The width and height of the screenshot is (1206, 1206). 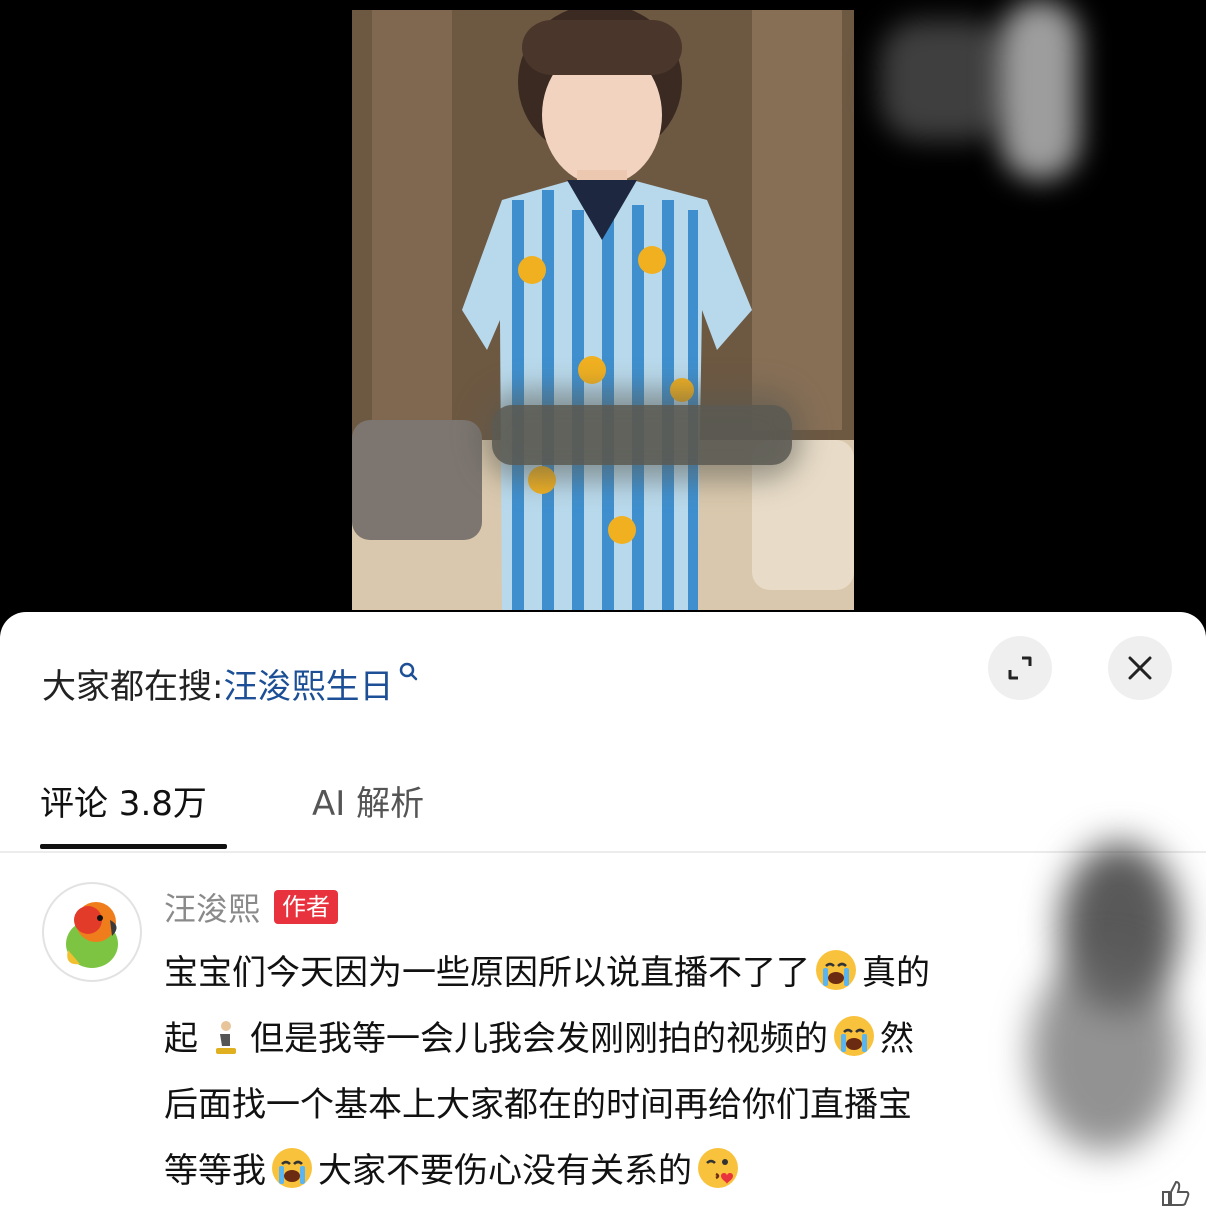 What do you see at coordinates (1175, 1193) in the screenshot?
I see `like-icon` at bounding box center [1175, 1193].